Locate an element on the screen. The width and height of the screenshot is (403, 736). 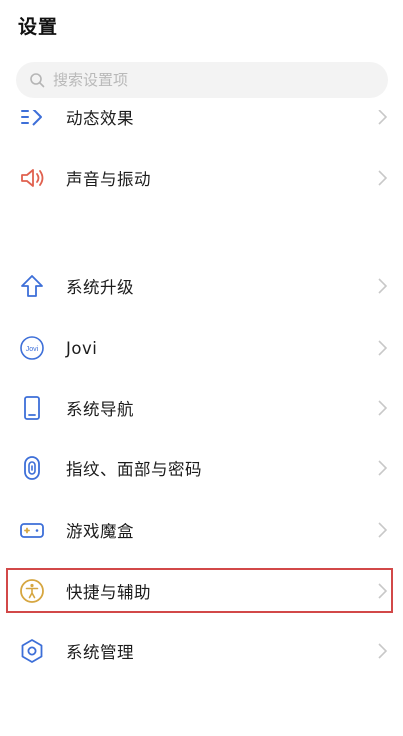
settings-item-shortcuts-accessibility: 快捷与辅助 is located at coordinates (201, 591).